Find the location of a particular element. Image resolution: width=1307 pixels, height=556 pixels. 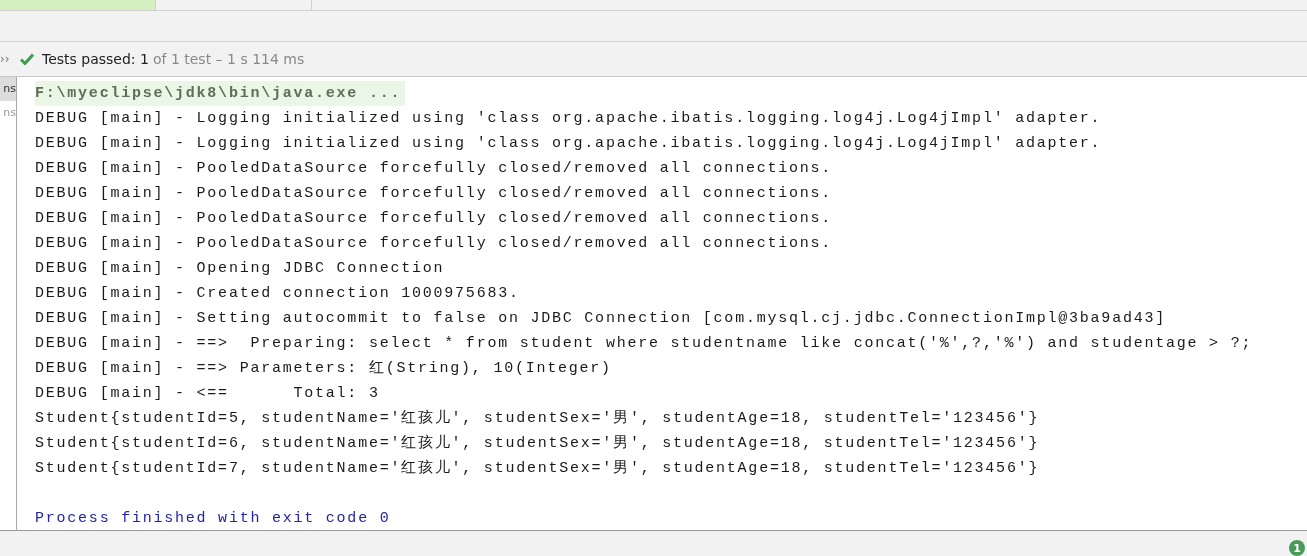

log-line: DEBUG [main] - ==> Parameters: 红(String), 10(Integer) is located at coordinates (323, 369).